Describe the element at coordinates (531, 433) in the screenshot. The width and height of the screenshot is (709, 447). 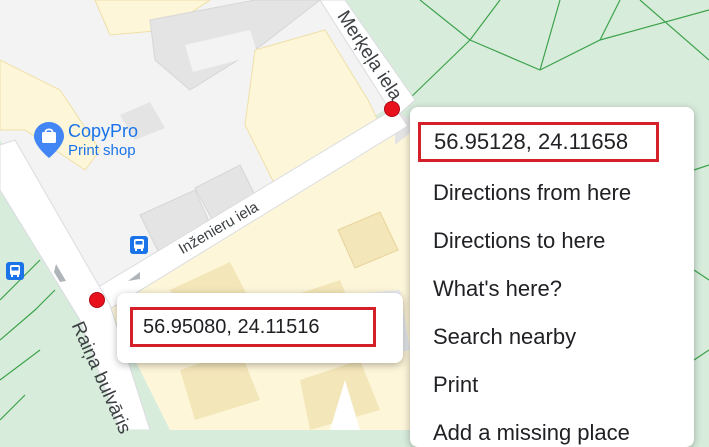
I see `menu-item-add-missing-place: Add a missing place` at that location.